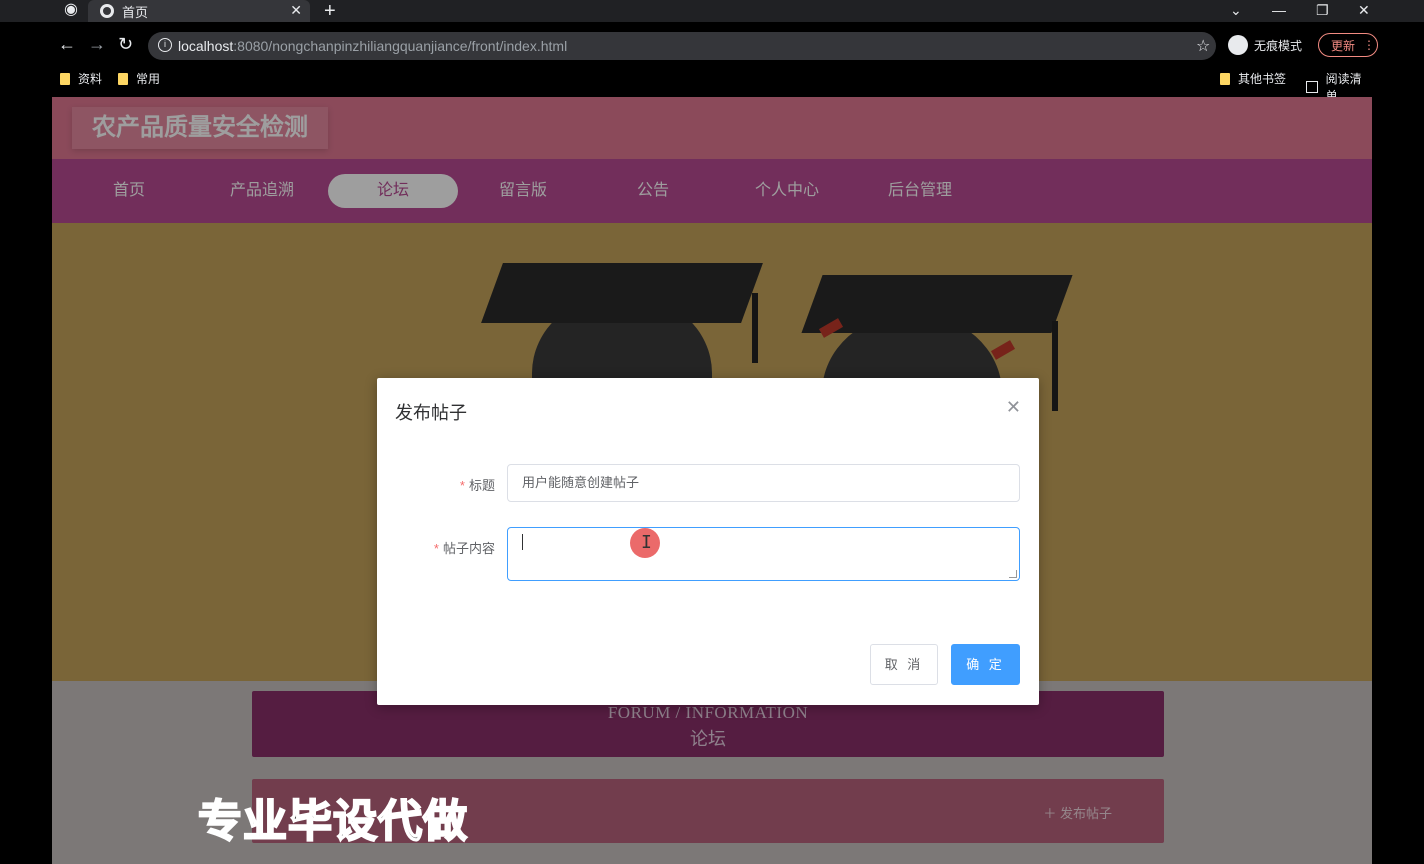 The image size is (1424, 864). Describe the element at coordinates (1279, 10) in the screenshot. I see `minimize-icon: —` at that location.